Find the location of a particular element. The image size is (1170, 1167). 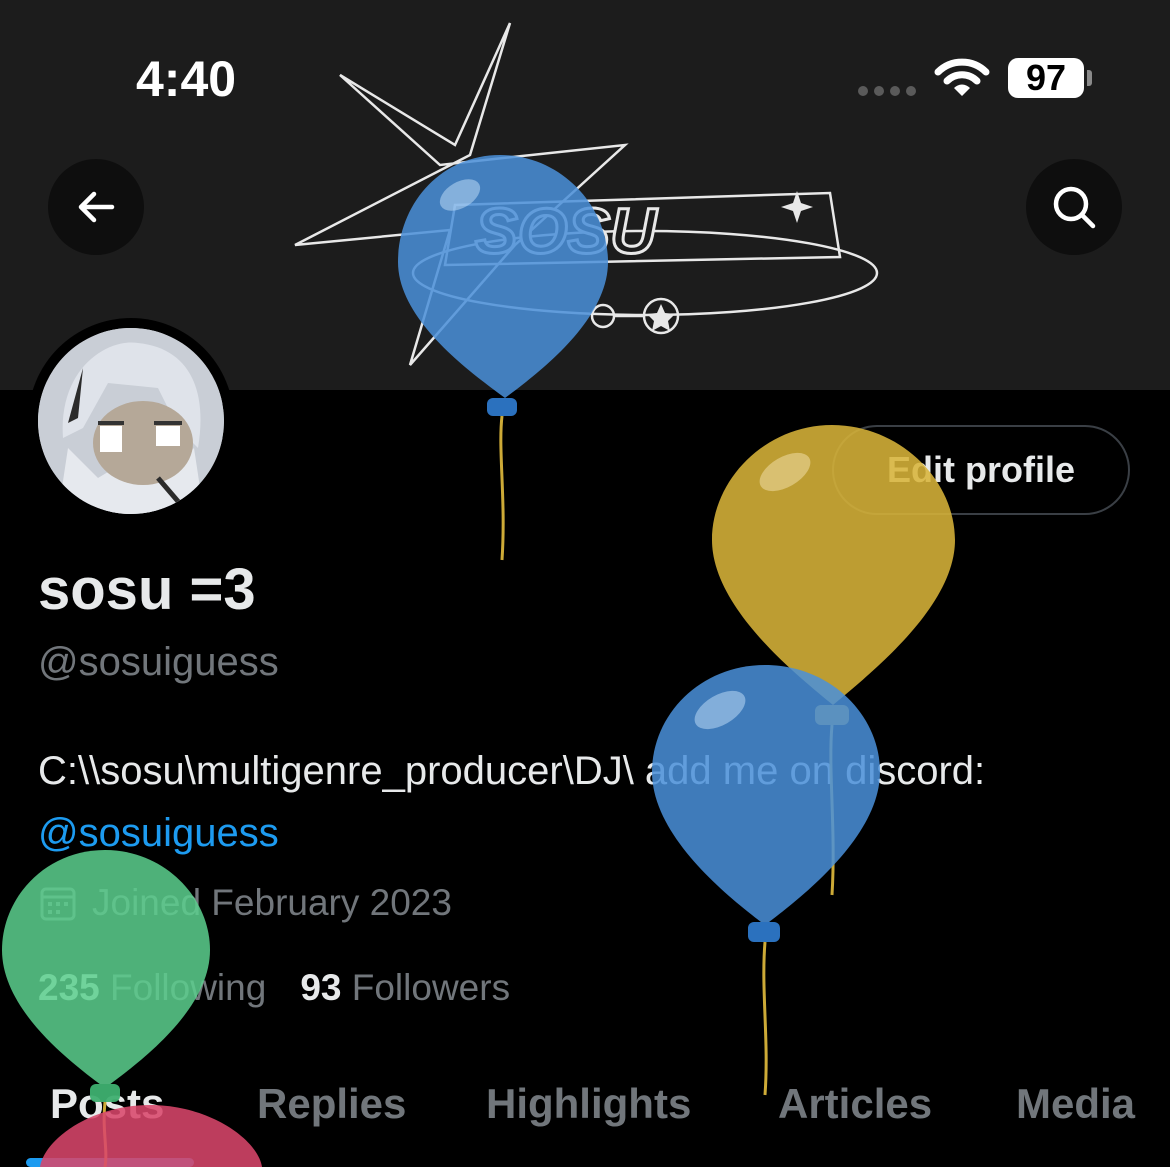

calendar-icon is located at coordinates (58, 904).